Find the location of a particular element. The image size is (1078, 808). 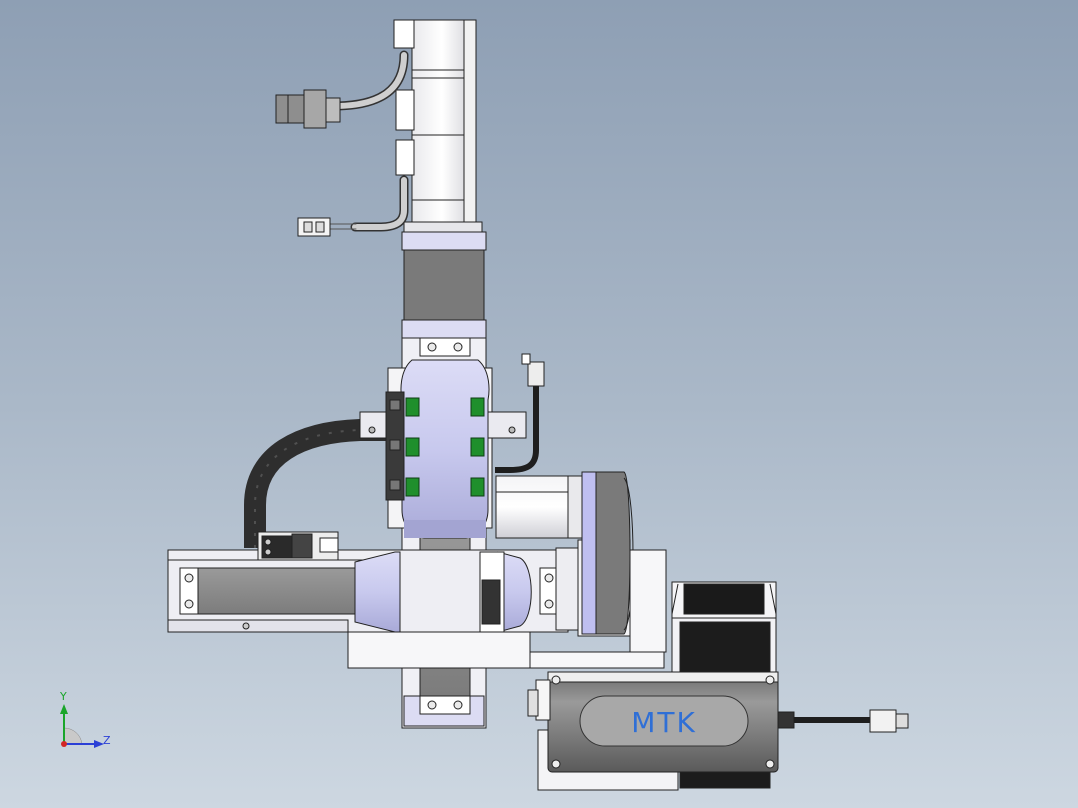

triad-arc is located at coordinates (73, 736).